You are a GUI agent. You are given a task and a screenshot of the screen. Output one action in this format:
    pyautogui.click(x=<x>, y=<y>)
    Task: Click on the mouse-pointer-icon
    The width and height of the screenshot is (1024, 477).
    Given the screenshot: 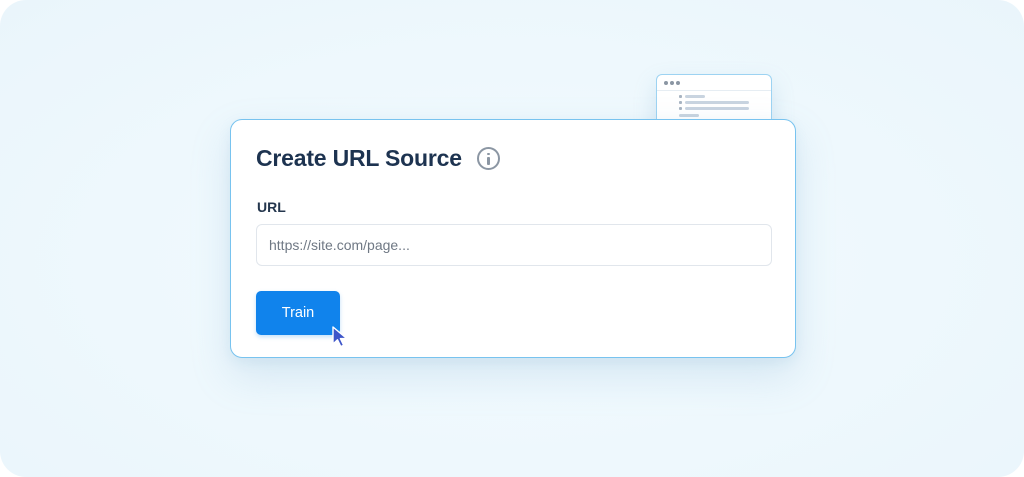 What is the action you would take?
    pyautogui.click(x=340, y=337)
    